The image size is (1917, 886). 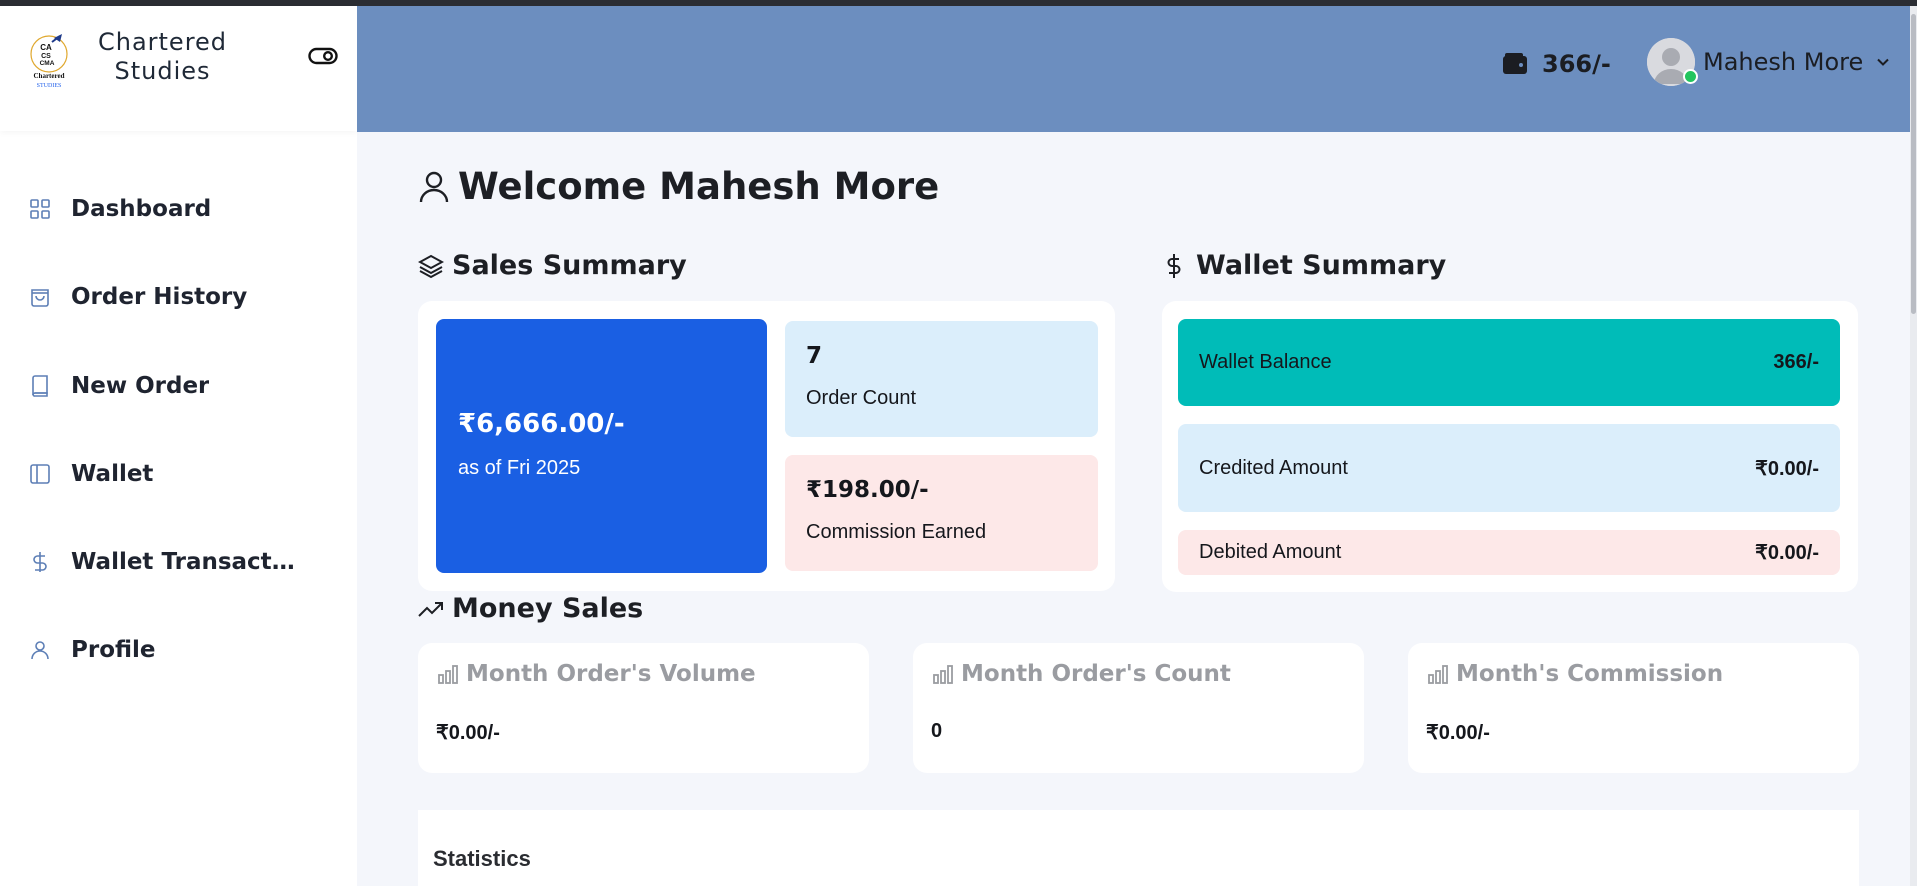 What do you see at coordinates (482, 858) in the screenshot?
I see `statistics-title: Statistics` at bounding box center [482, 858].